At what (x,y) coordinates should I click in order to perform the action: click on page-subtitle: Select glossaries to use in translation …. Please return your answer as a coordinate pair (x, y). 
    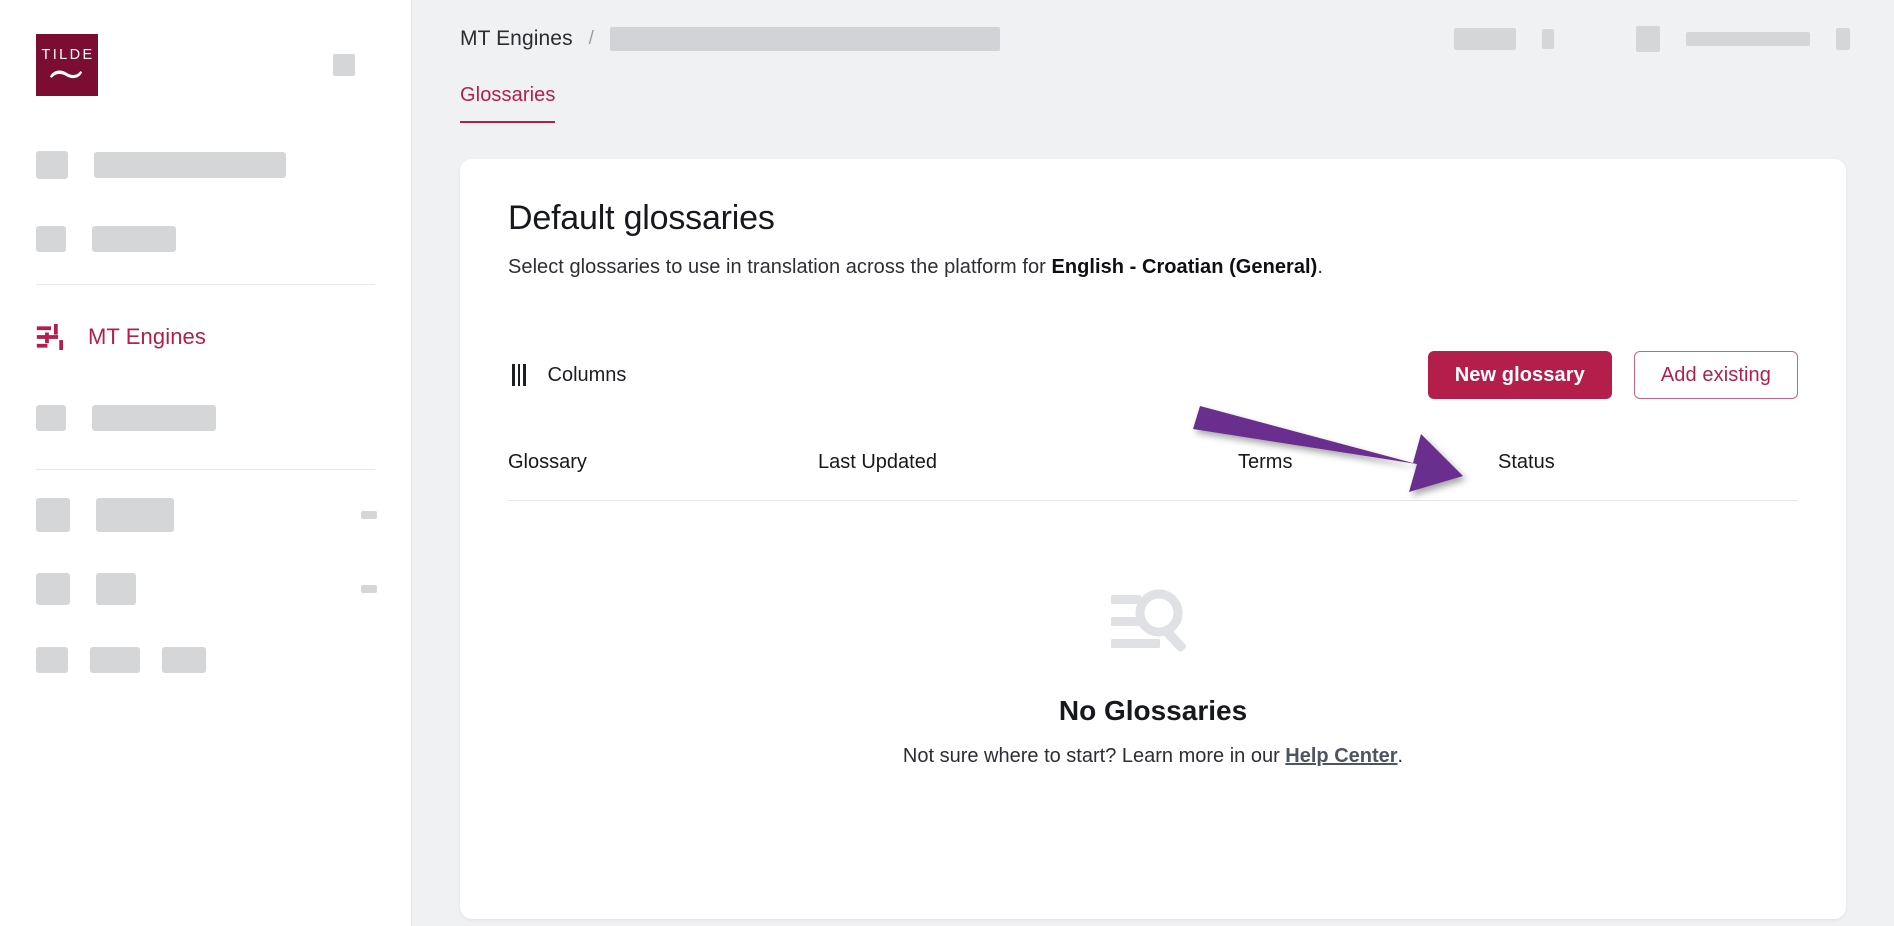
    Looking at the image, I should click on (1153, 267).